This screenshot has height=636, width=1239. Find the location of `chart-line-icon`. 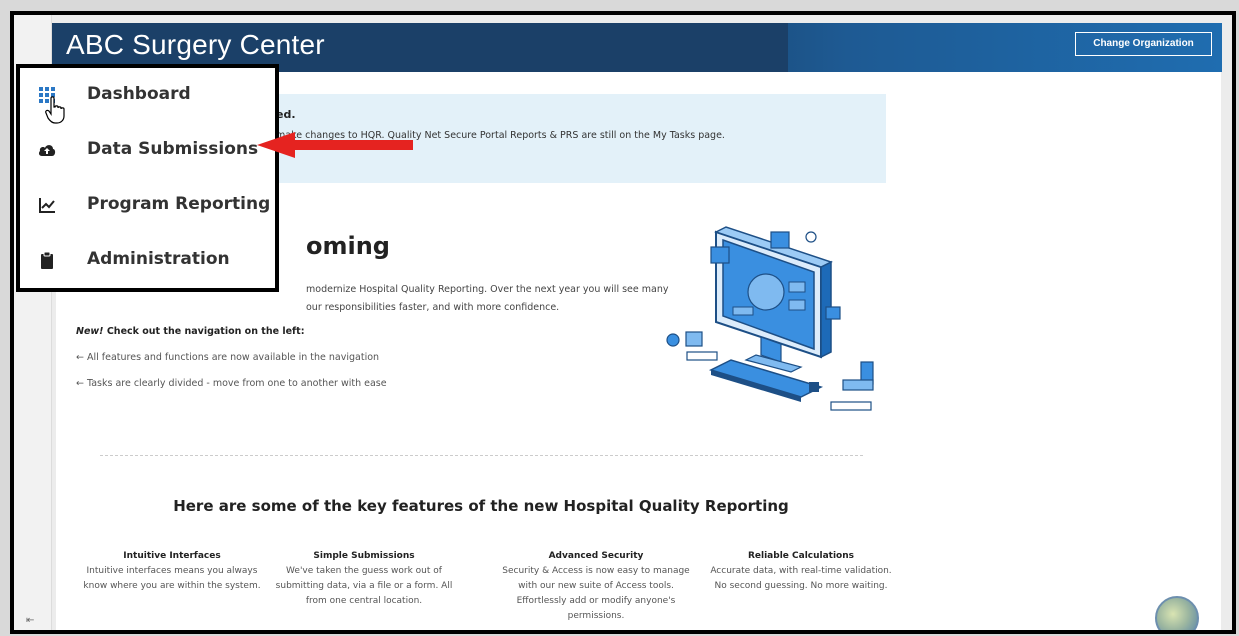

chart-line-icon is located at coordinates (47, 205).